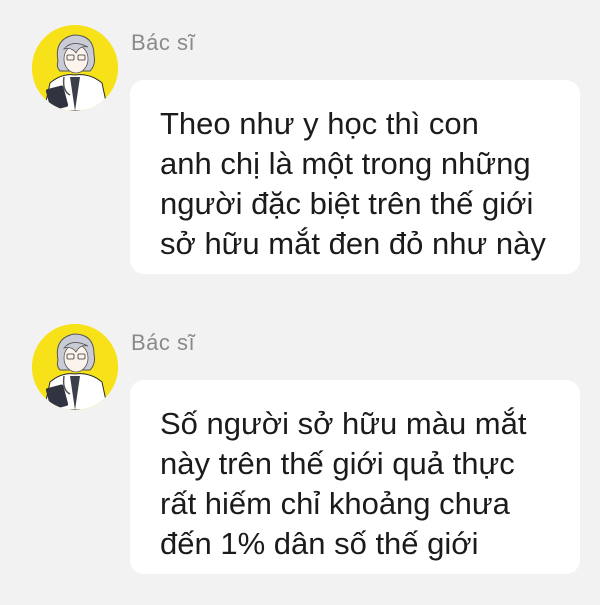 The width and height of the screenshot is (600, 605). What do you see at coordinates (353, 243) in the screenshot?
I see `message-text-line: sở hữu mắt đen đỏ như này` at bounding box center [353, 243].